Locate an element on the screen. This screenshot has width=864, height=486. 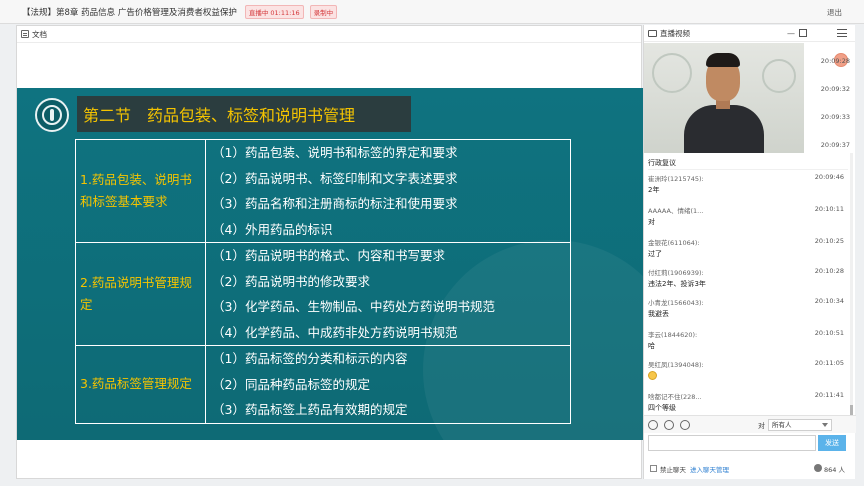
message-text is located at coordinates (746, 375).